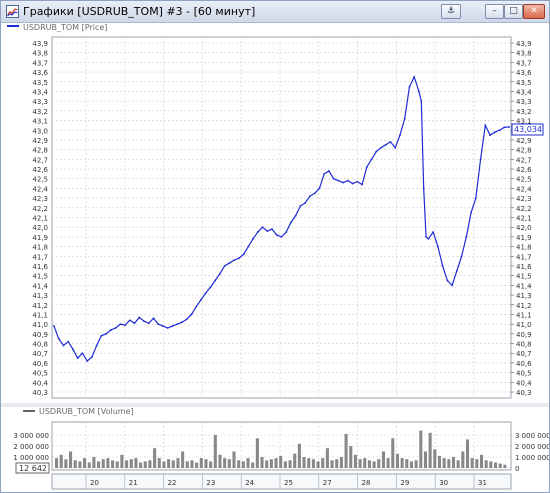 Image resolution: width=550 pixels, height=493 pixels. Describe the element at coordinates (524, 374) in the screenshot. I see `price-ytick-label: 40,5` at that location.